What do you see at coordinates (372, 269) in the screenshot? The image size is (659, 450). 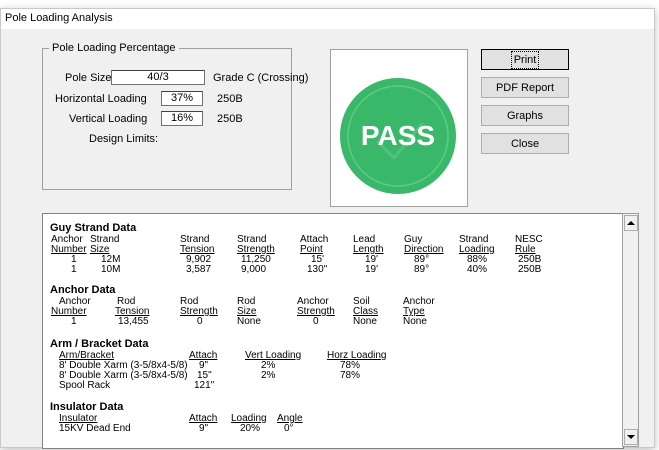 I see `guy-cell: 19'` at bounding box center [372, 269].